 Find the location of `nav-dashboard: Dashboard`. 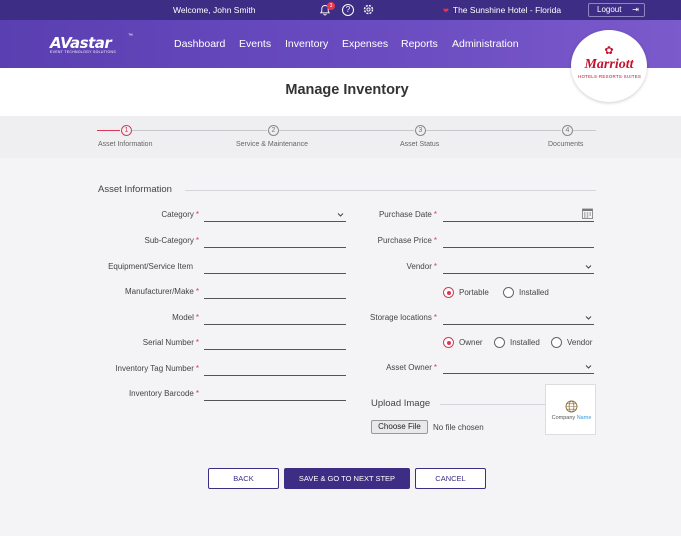

nav-dashboard: Dashboard is located at coordinates (199, 44).